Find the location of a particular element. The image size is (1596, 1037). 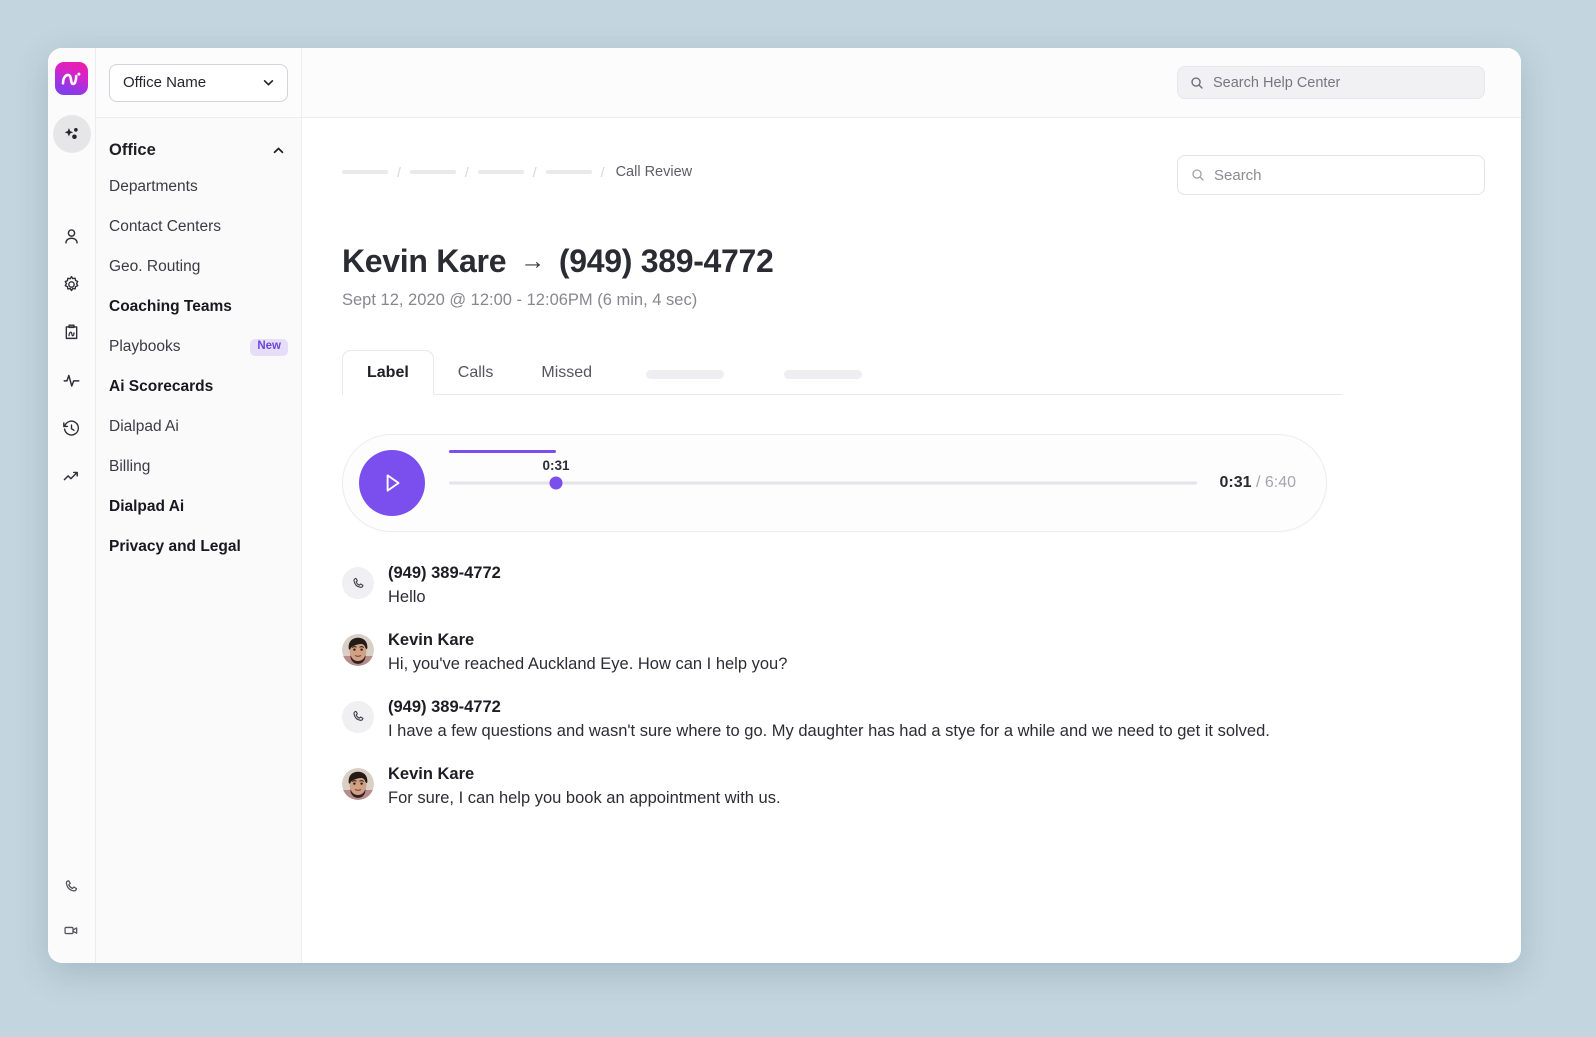

gear-icon is located at coordinates (71, 284).